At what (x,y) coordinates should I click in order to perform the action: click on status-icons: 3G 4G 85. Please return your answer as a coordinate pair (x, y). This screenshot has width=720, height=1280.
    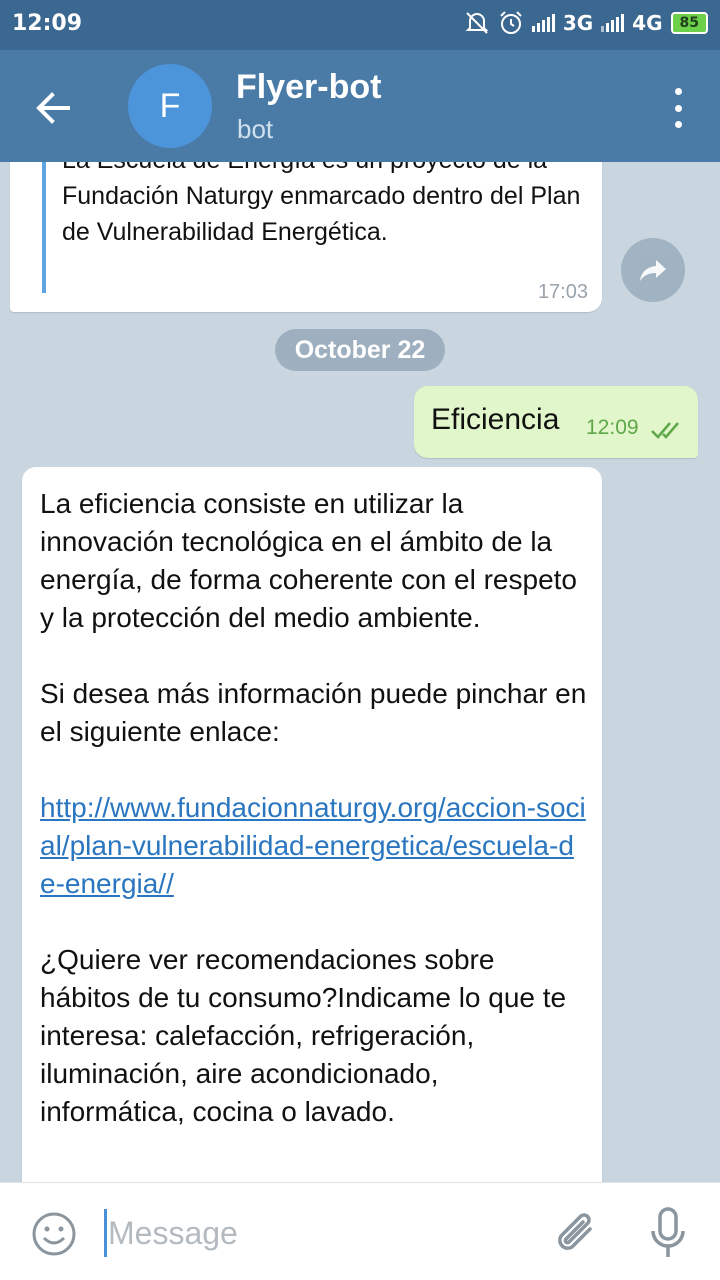
    Looking at the image, I should click on (586, 23).